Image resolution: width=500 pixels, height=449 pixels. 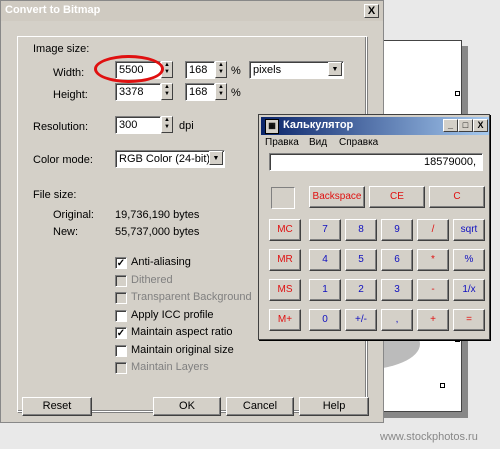 What do you see at coordinates (433, 260) in the screenshot?
I see `key-1-3: *` at bounding box center [433, 260].